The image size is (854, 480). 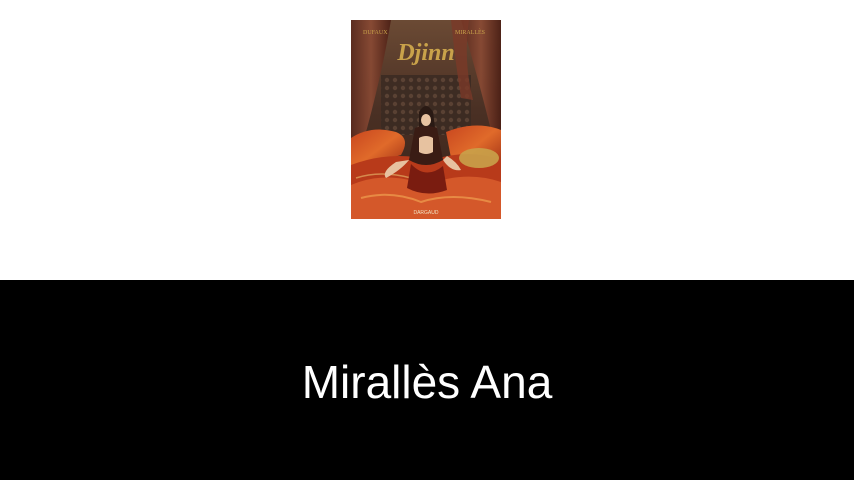 What do you see at coordinates (425, 213) in the screenshot?
I see `cover-publisher: DARGAUD` at bounding box center [425, 213].